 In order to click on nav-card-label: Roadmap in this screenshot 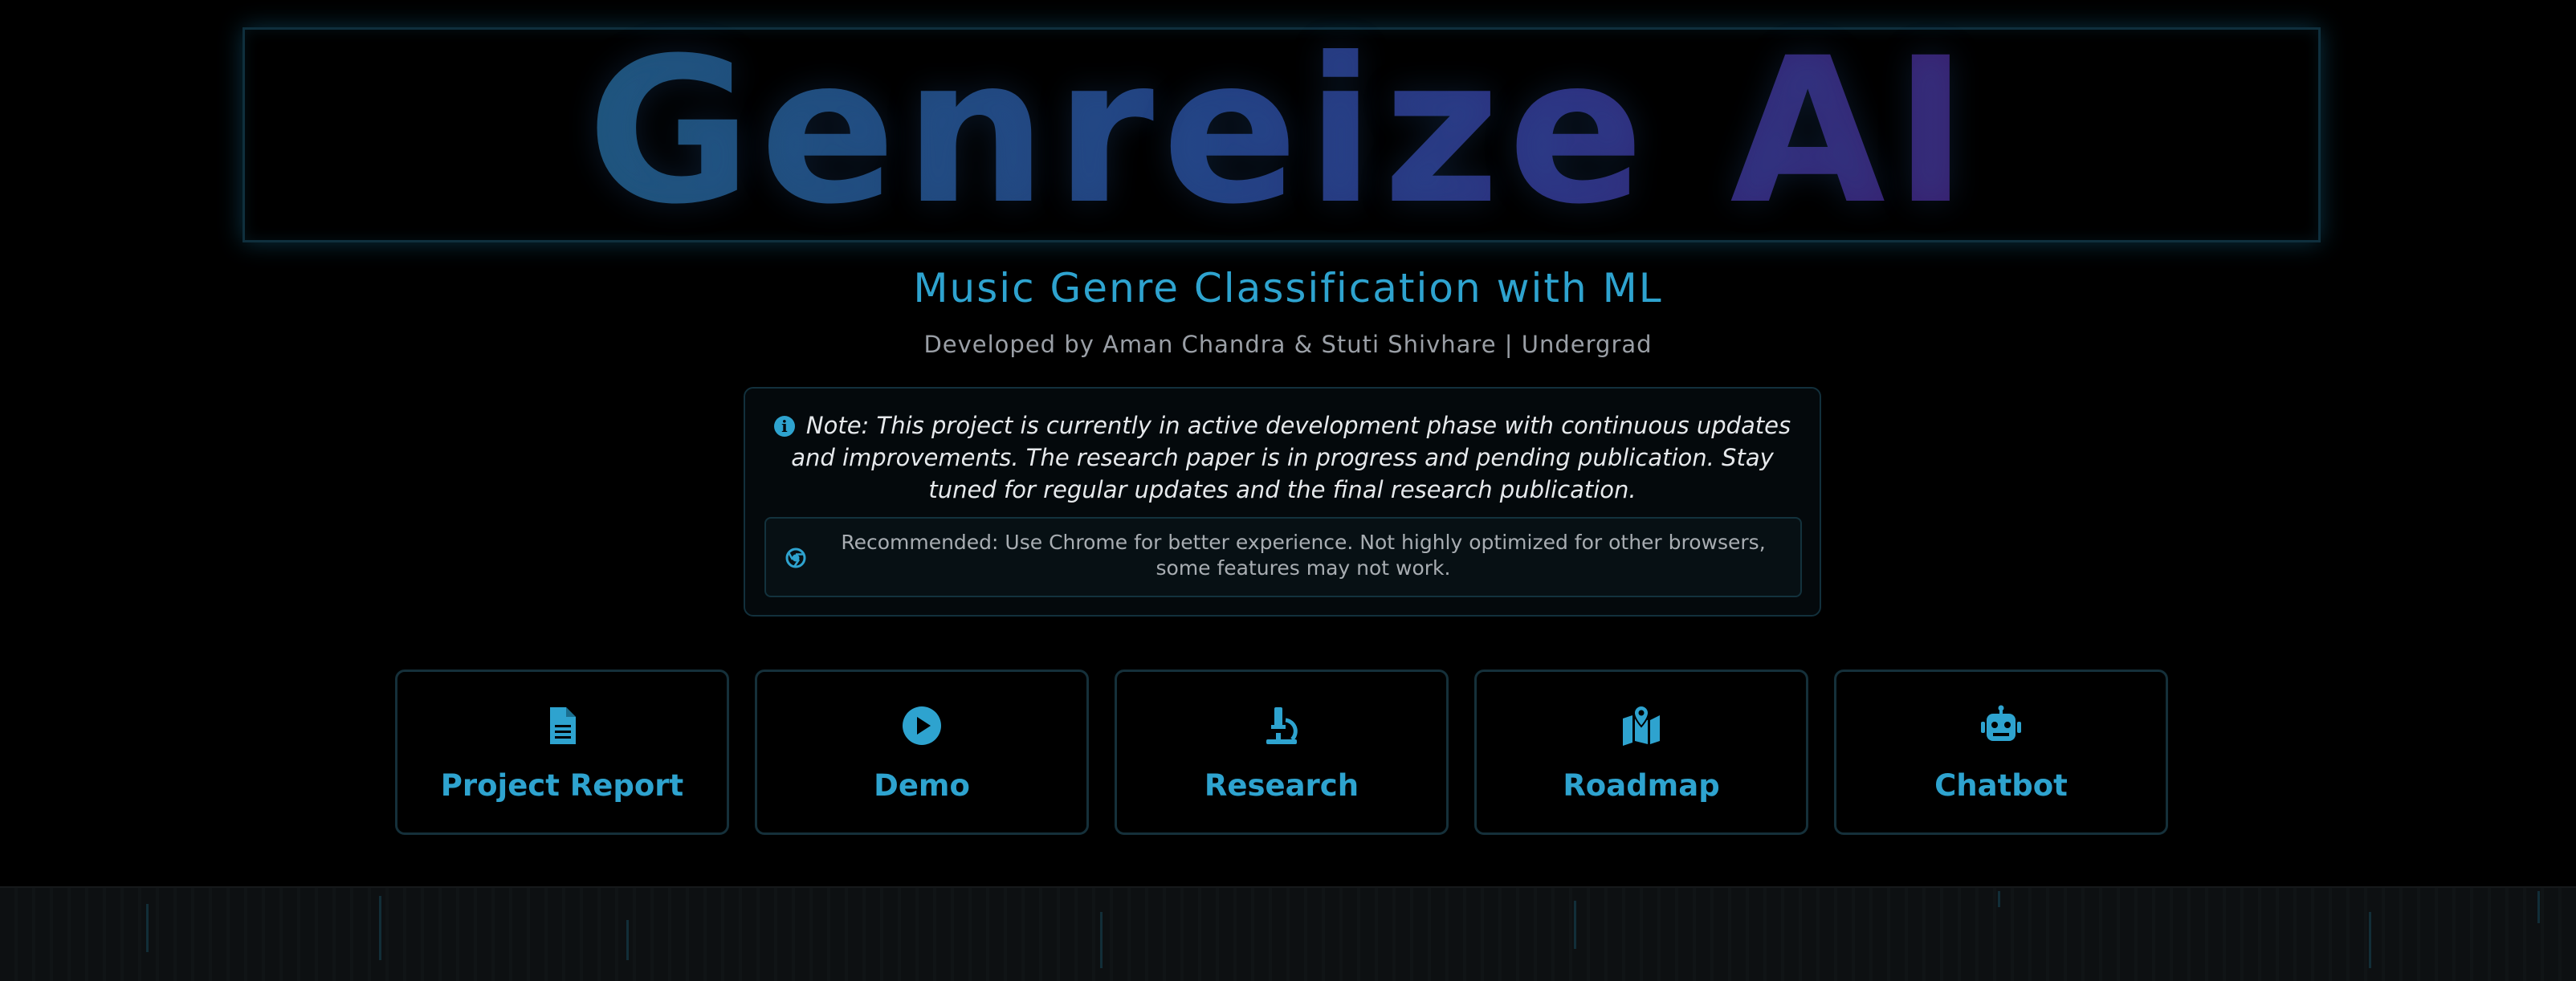, I will do `click(1641, 785)`.